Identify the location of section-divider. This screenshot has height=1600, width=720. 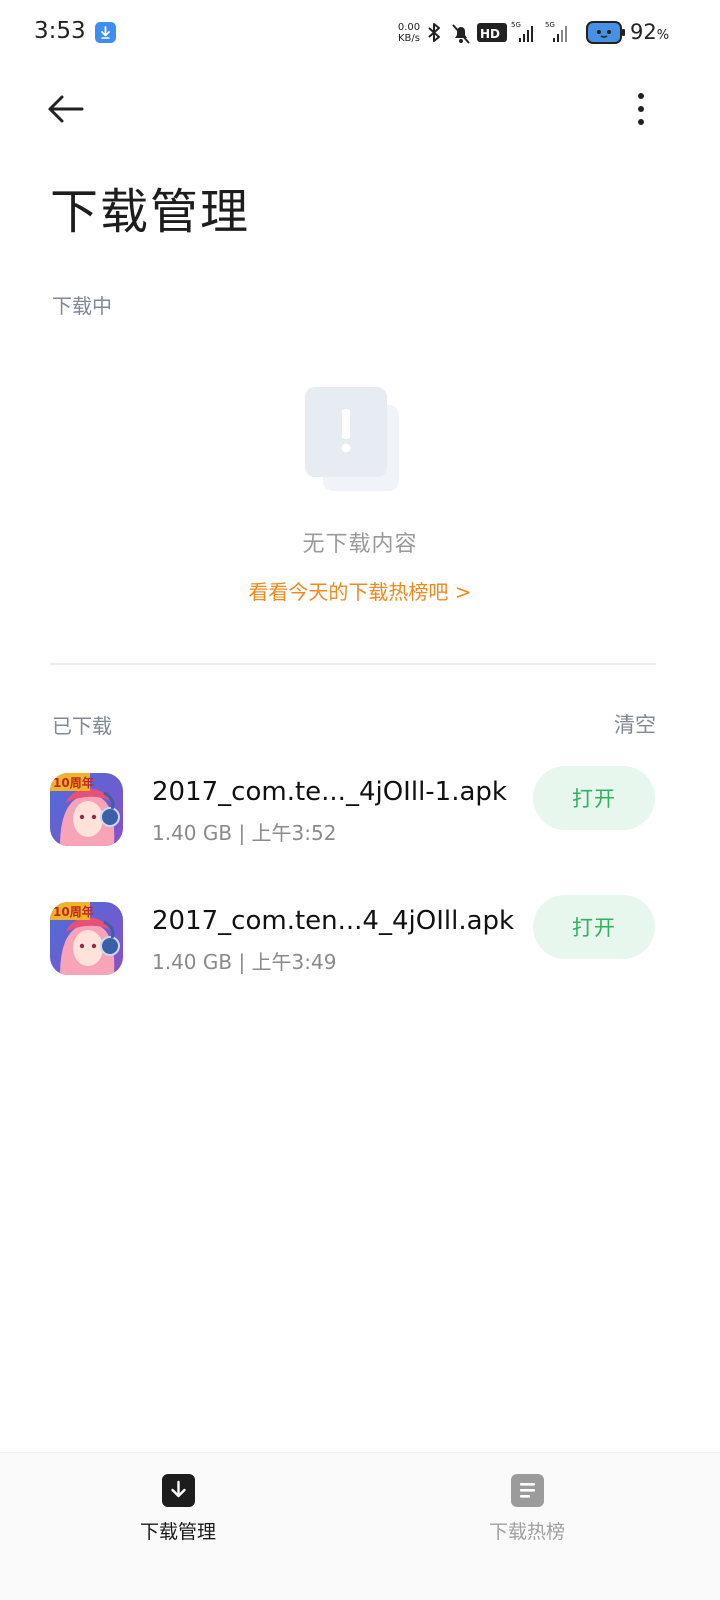
(353, 664).